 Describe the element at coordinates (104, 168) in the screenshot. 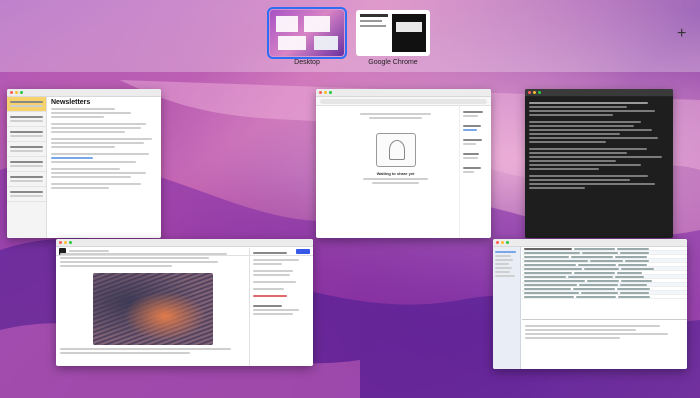

I see `note-body: Newsletters` at that location.